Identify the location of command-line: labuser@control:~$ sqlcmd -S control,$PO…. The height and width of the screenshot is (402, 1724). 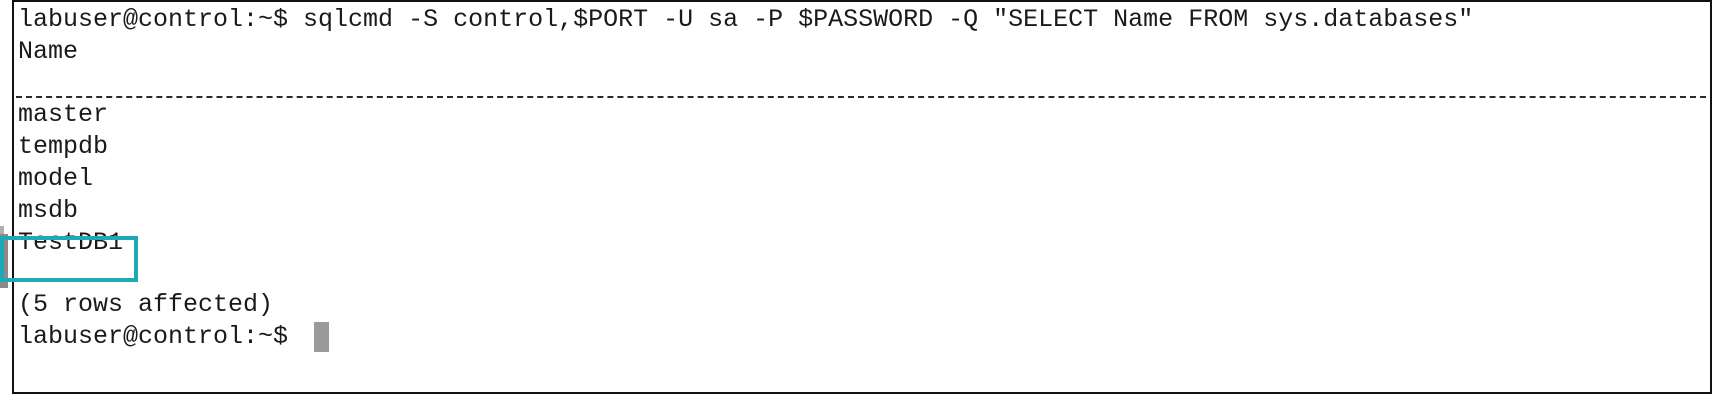
(746, 19).